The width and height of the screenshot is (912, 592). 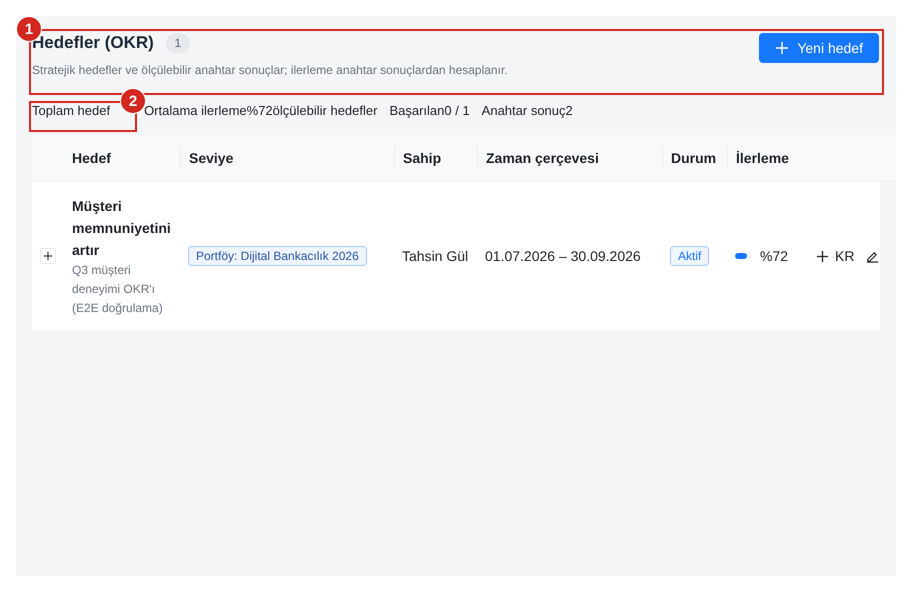 I want to click on timeframe-cell-text: 01.07.2026 – 30.09.2026, so click(x=563, y=256).